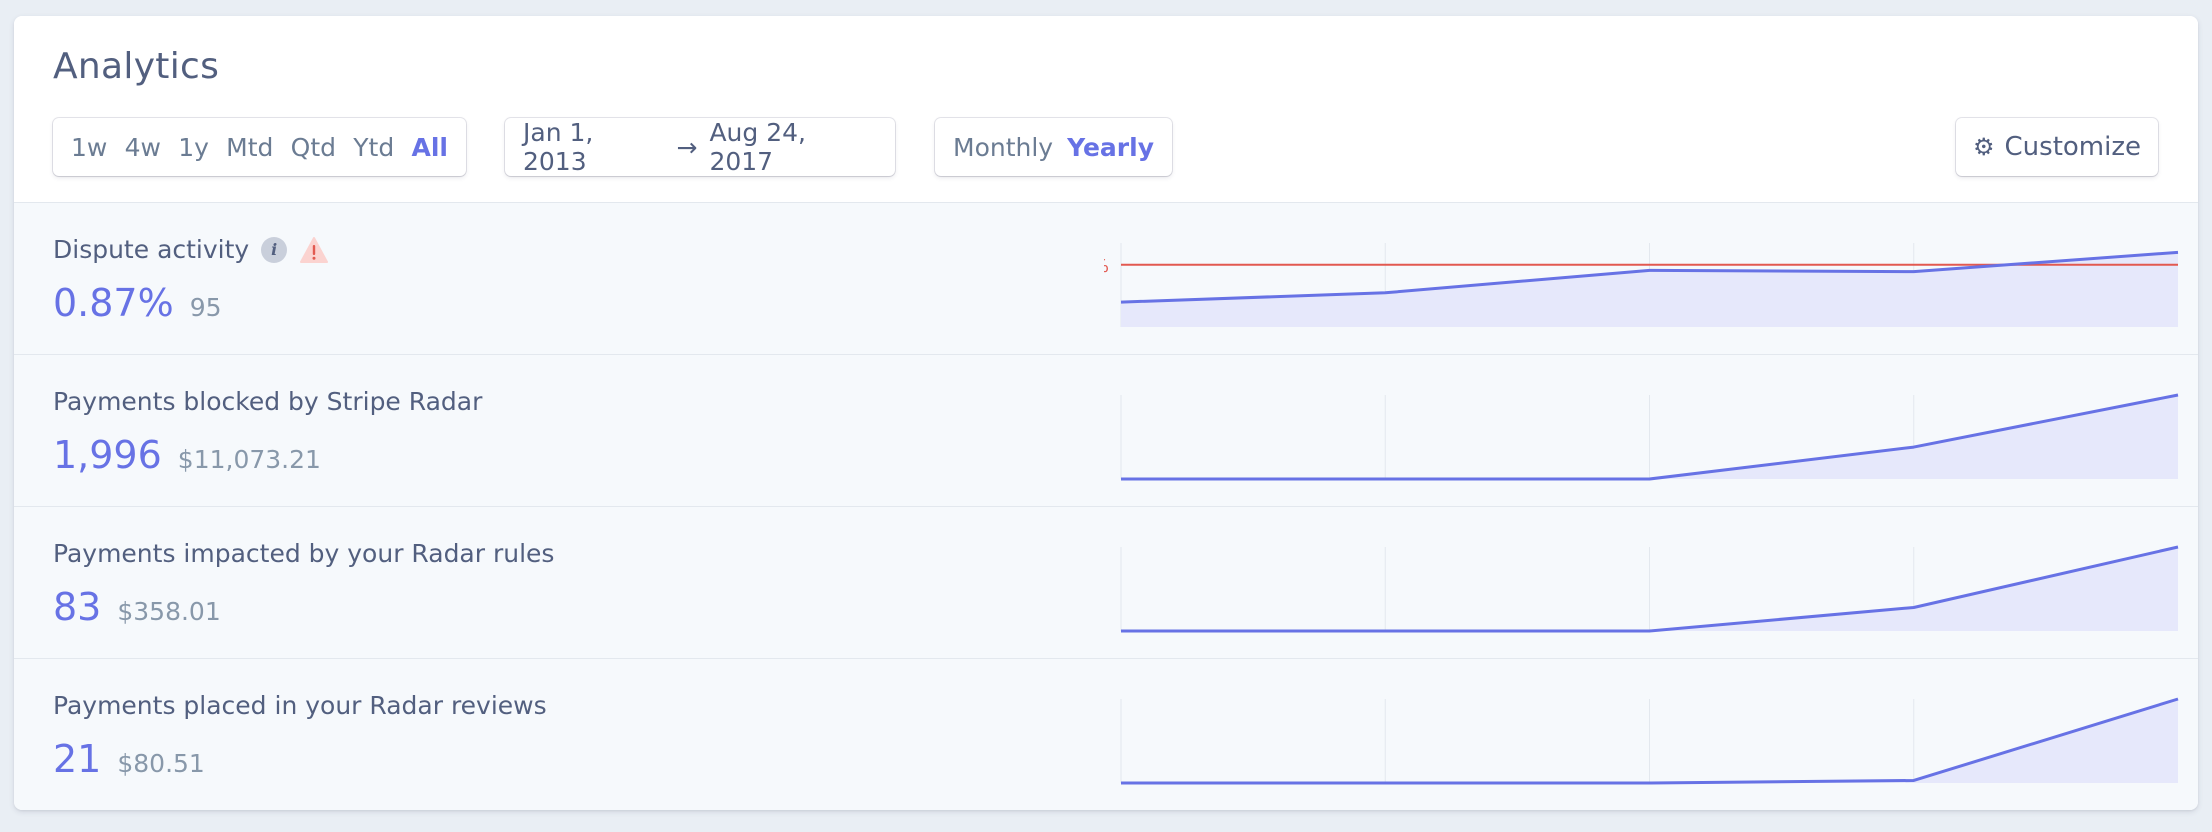 Image resolution: width=2212 pixels, height=832 pixels. Describe the element at coordinates (136, 66) in the screenshot. I see `page-title: Analytics` at that location.